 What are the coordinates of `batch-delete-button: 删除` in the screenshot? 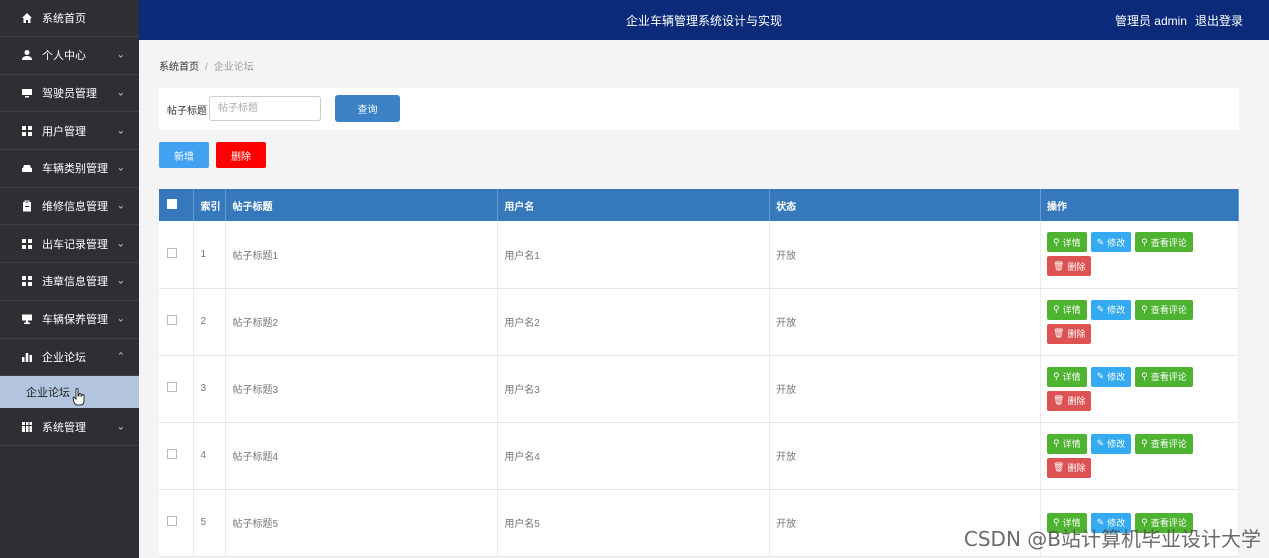 It's located at (241, 155).